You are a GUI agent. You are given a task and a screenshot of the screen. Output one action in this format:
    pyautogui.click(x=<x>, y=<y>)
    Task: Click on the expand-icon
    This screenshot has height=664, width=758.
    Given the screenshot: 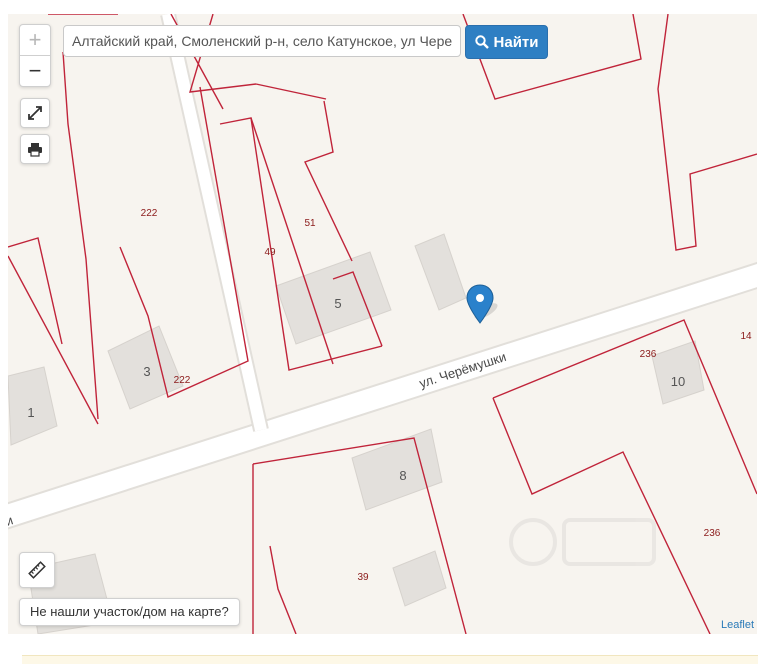 What is the action you would take?
    pyautogui.click(x=35, y=113)
    